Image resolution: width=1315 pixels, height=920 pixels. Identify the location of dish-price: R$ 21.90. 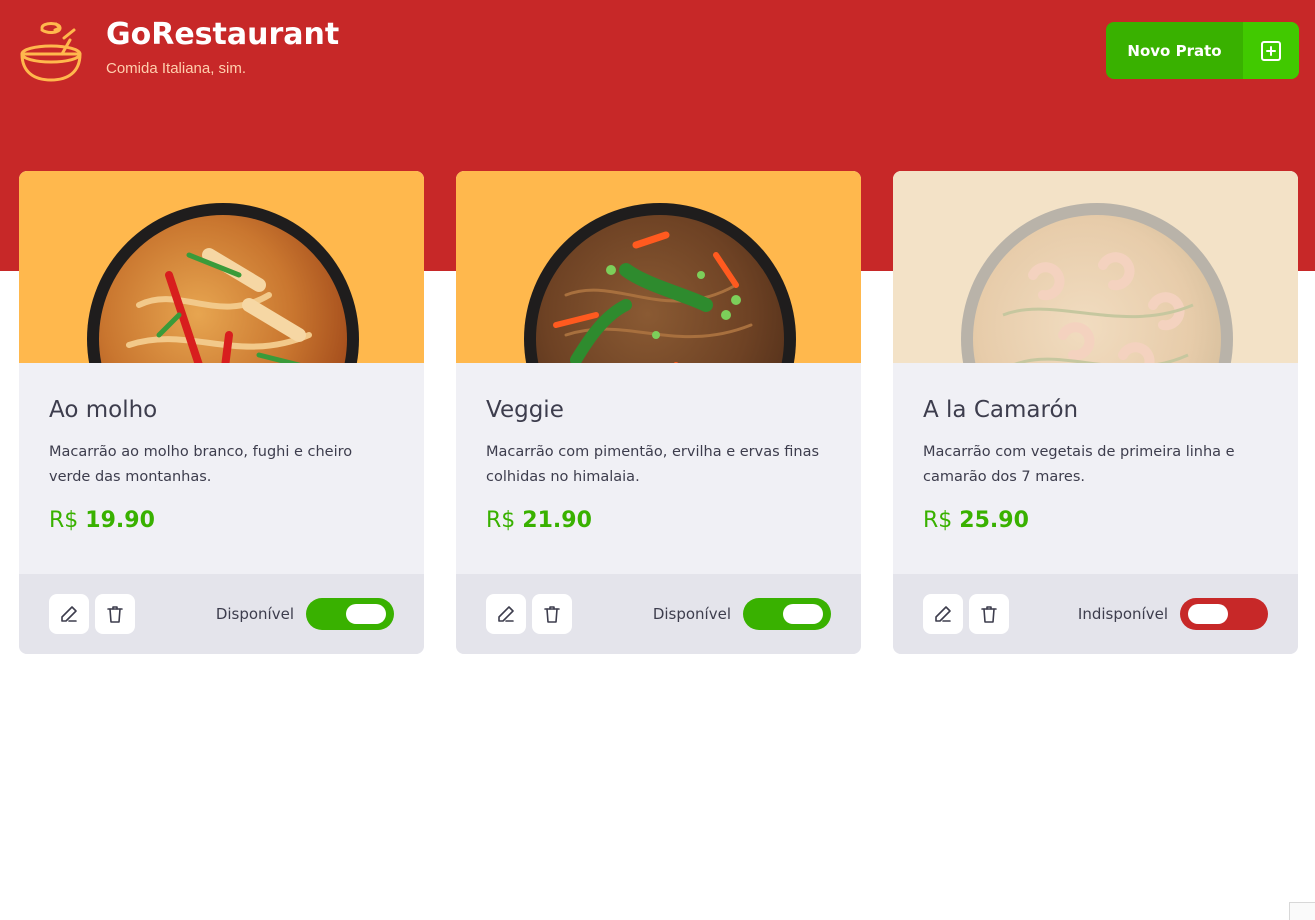
(658, 520).